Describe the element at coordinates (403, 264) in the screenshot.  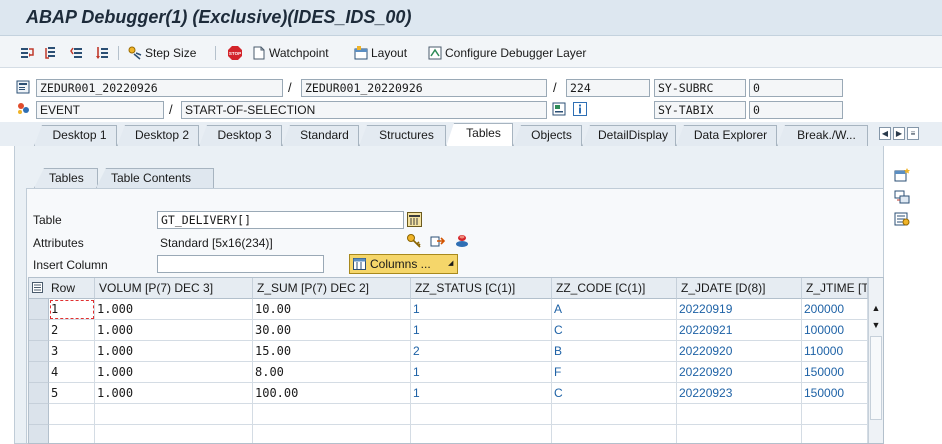
I see `columns-button: Columns ... ◢` at that location.